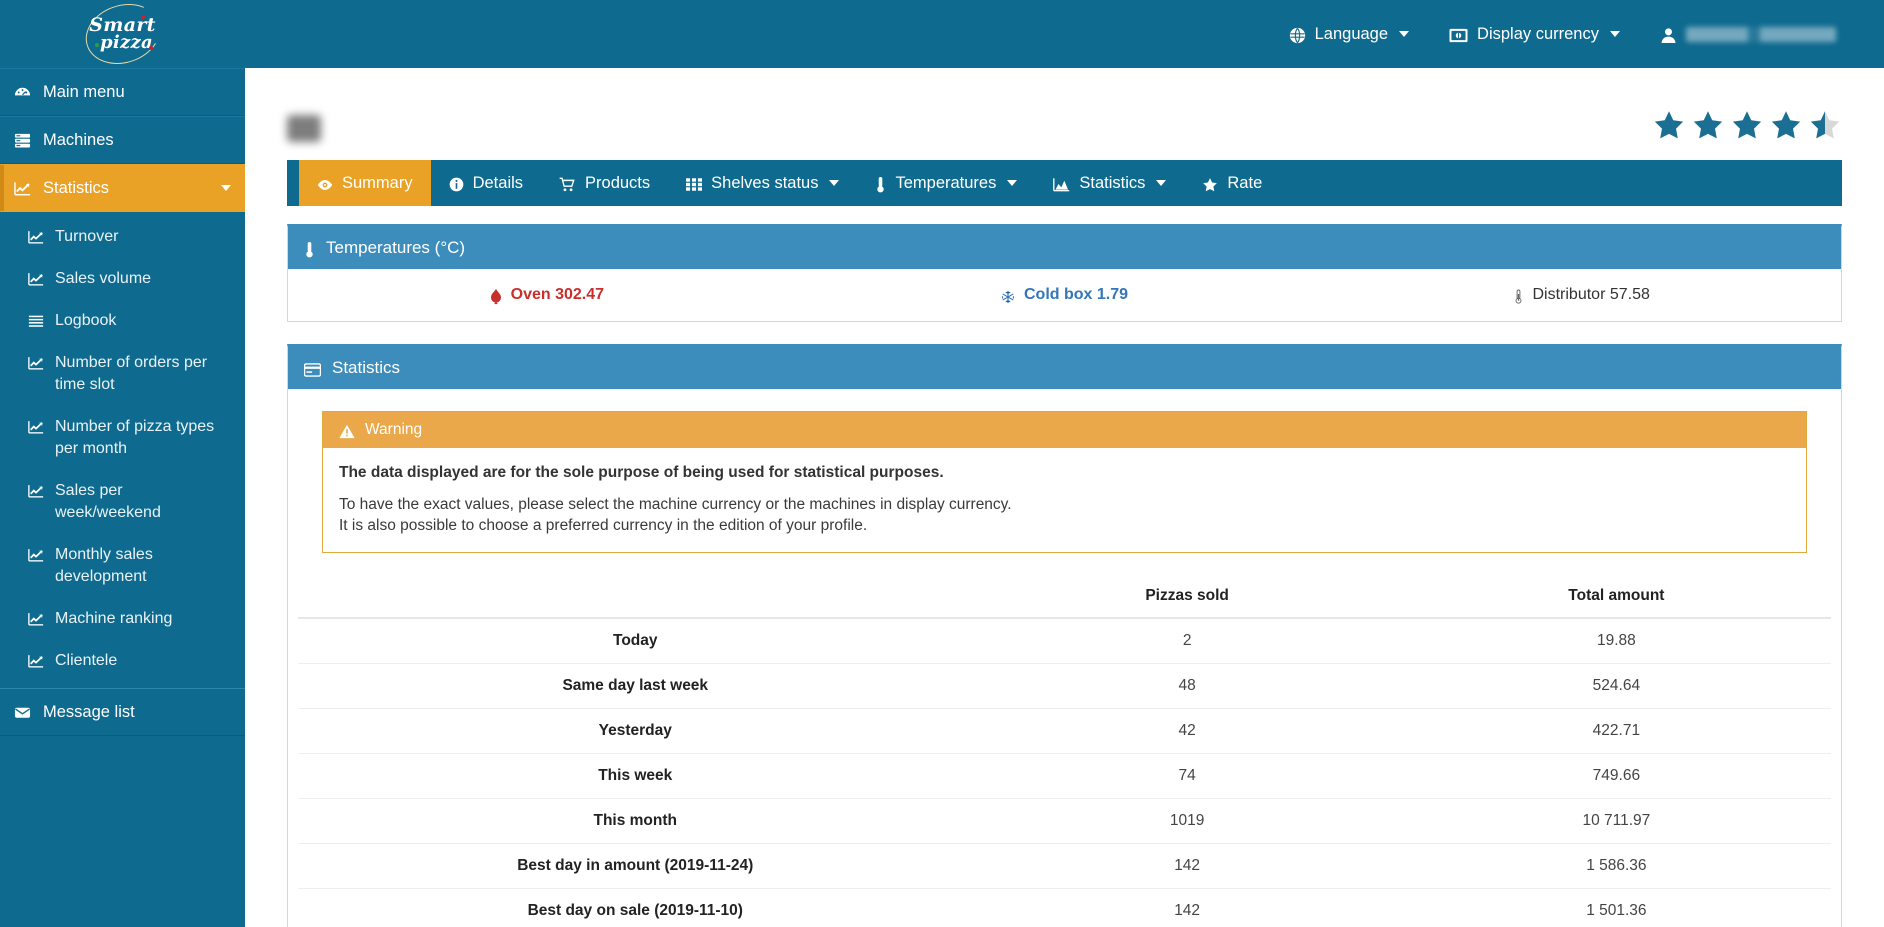  I want to click on table-row: Yesterday 42 422.71, so click(1064, 731).